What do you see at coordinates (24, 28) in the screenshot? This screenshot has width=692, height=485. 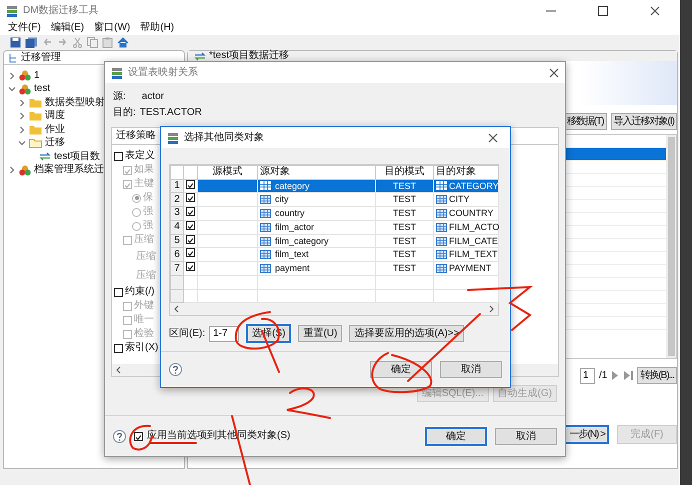 I see `menu-item: 文件(F)` at bounding box center [24, 28].